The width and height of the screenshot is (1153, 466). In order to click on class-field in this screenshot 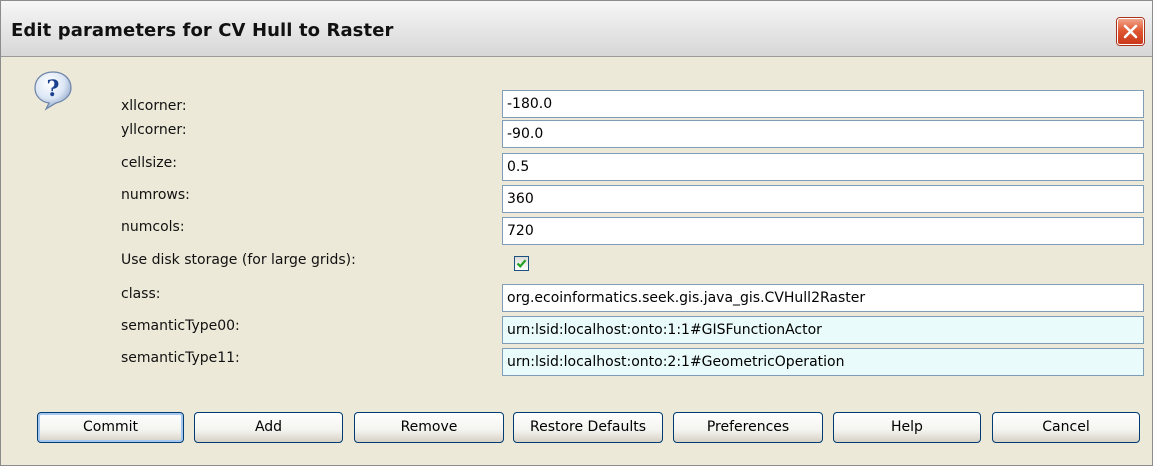, I will do `click(823, 298)`.